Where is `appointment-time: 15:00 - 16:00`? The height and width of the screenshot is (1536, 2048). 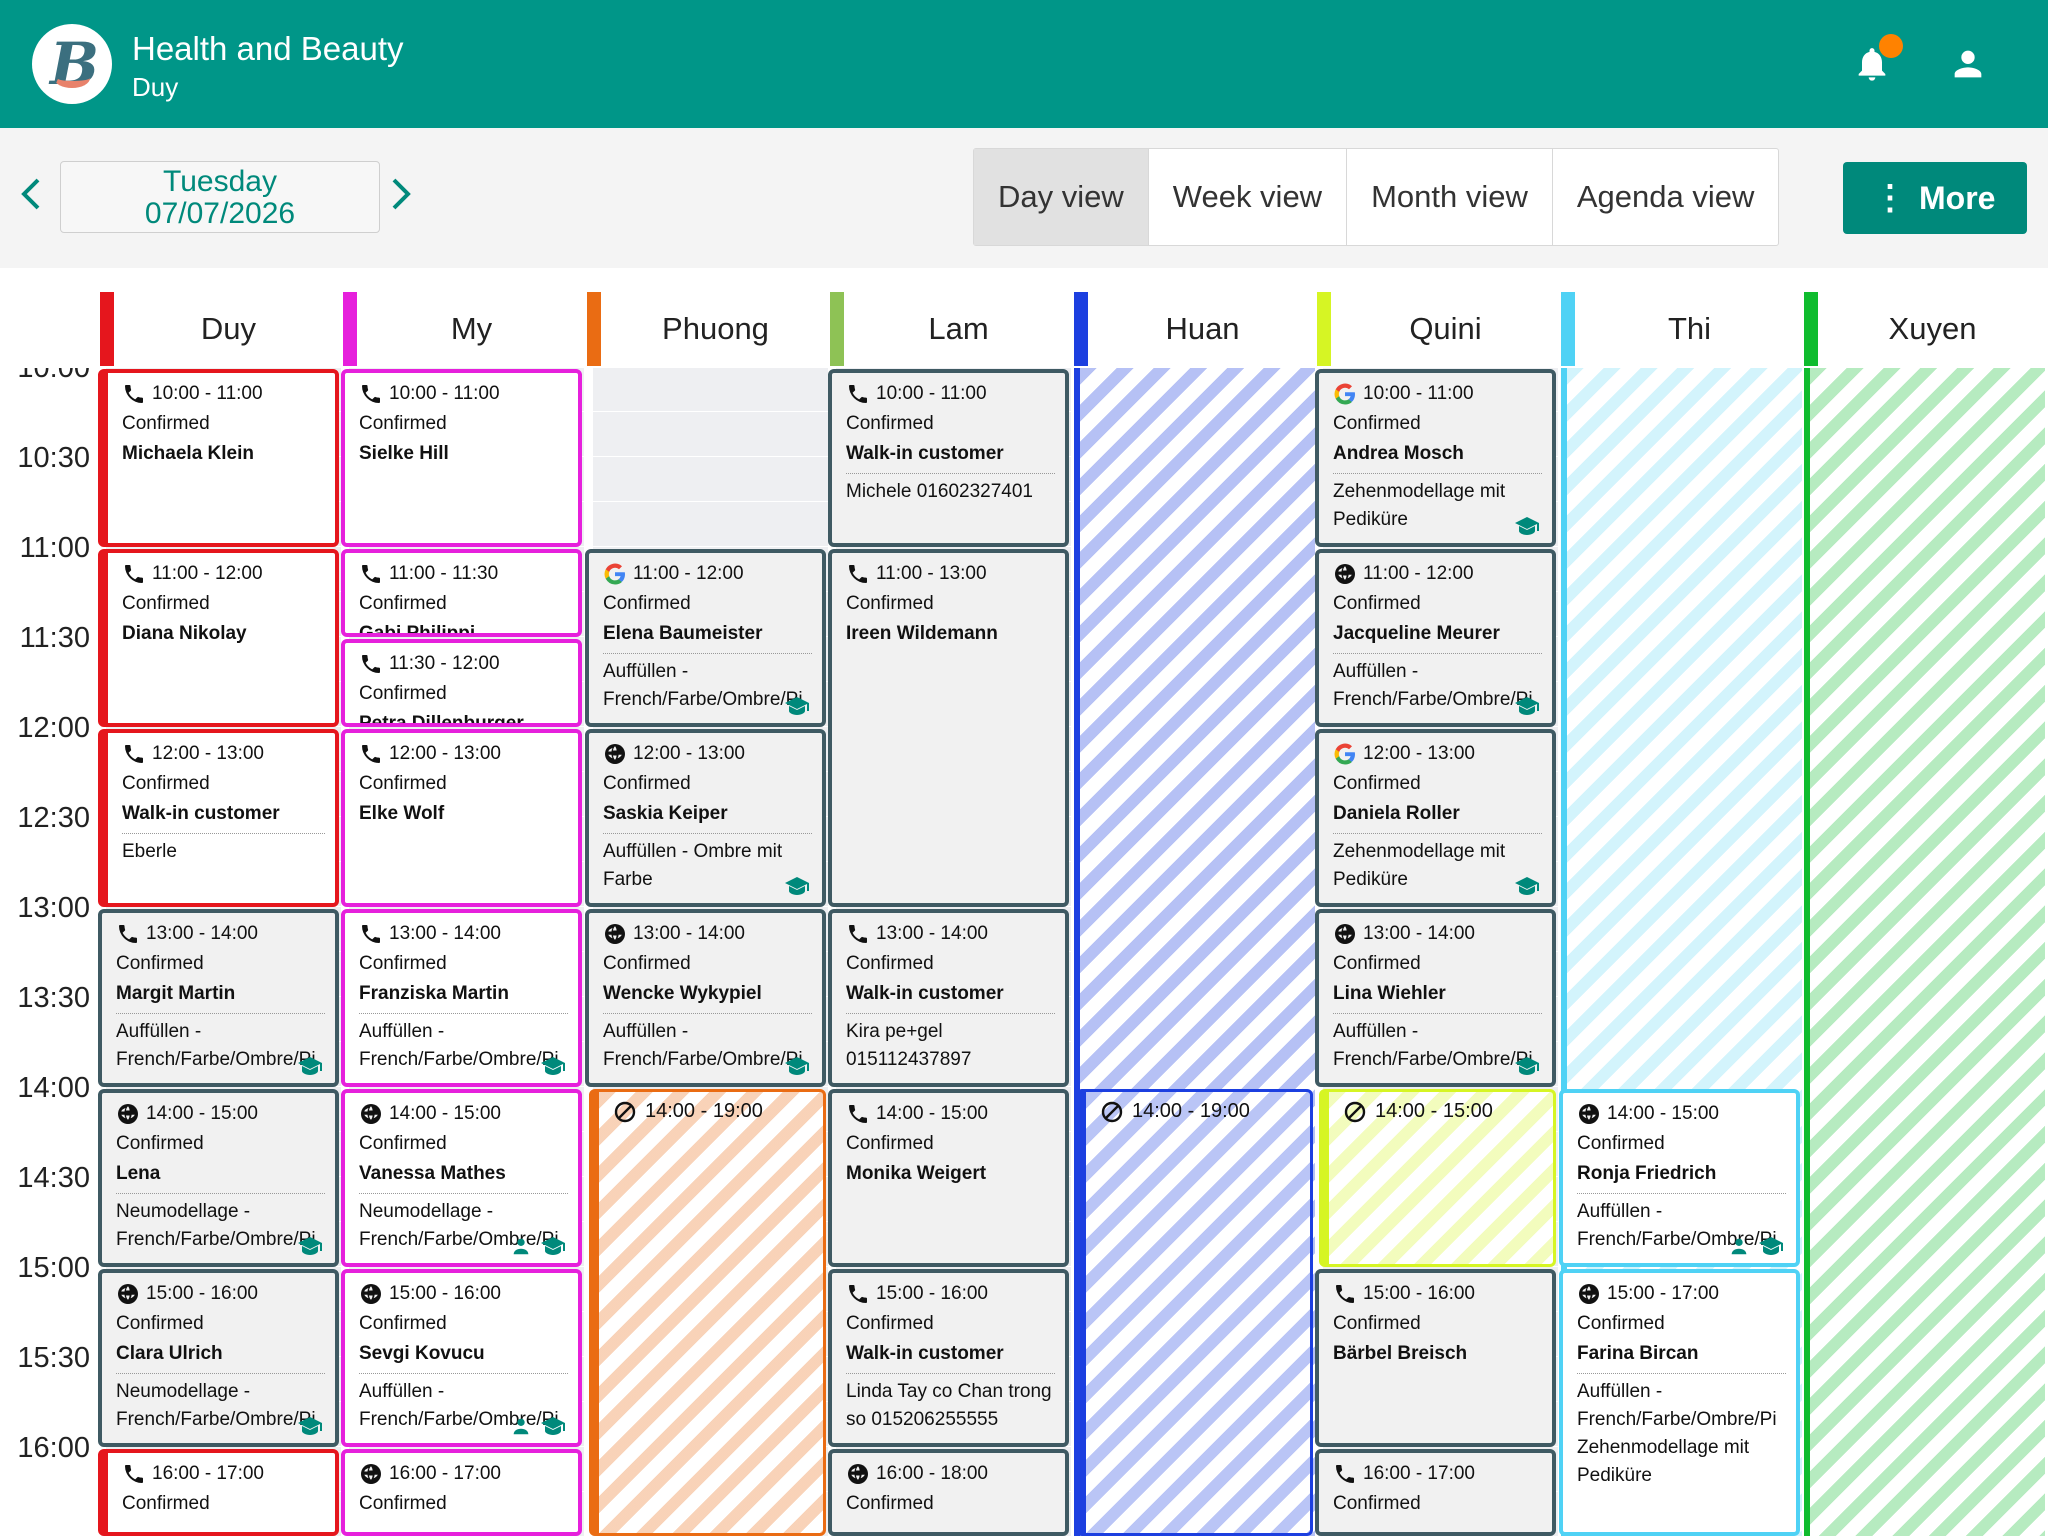 appointment-time: 15:00 - 16:00 is located at coordinates (950, 1294).